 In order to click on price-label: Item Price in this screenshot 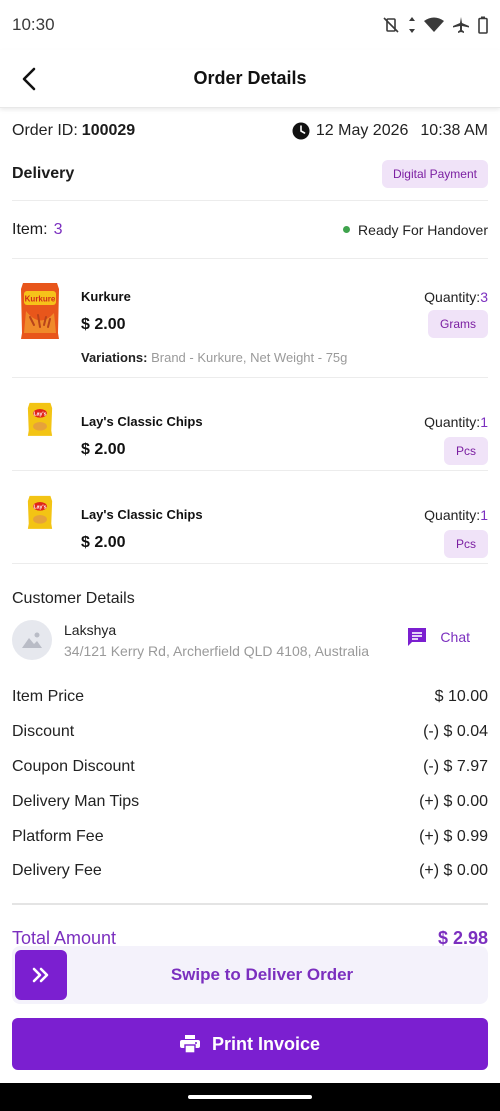, I will do `click(48, 697)`.